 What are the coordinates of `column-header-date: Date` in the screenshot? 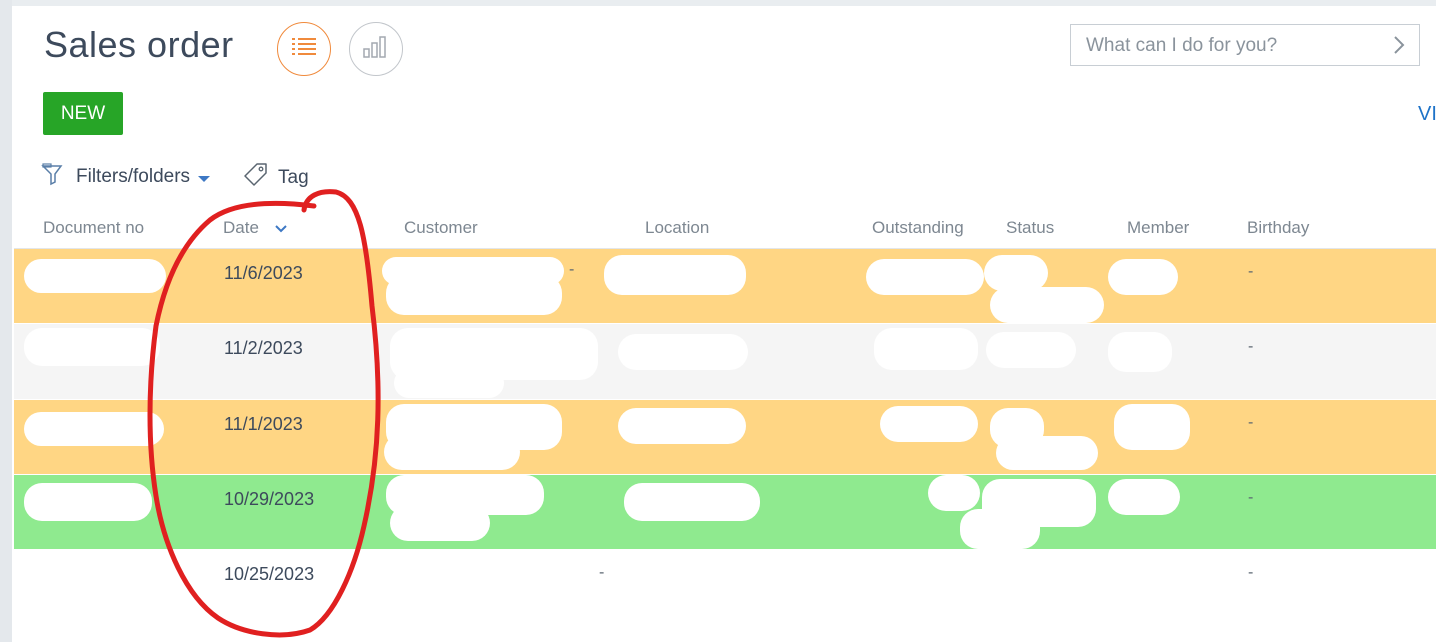 It's located at (255, 228).